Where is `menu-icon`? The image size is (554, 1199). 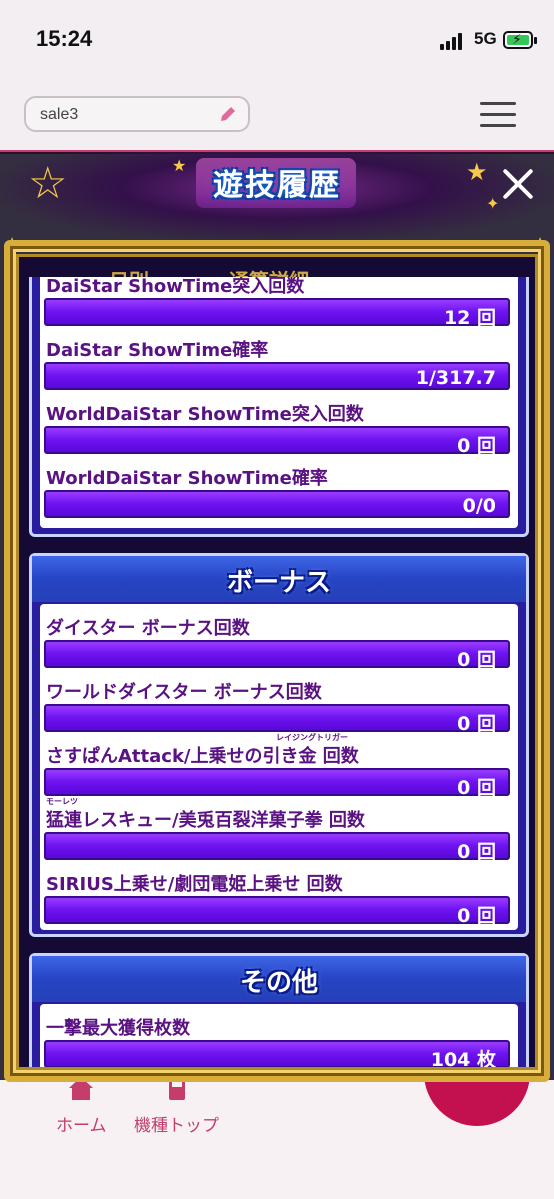 menu-icon is located at coordinates (498, 115).